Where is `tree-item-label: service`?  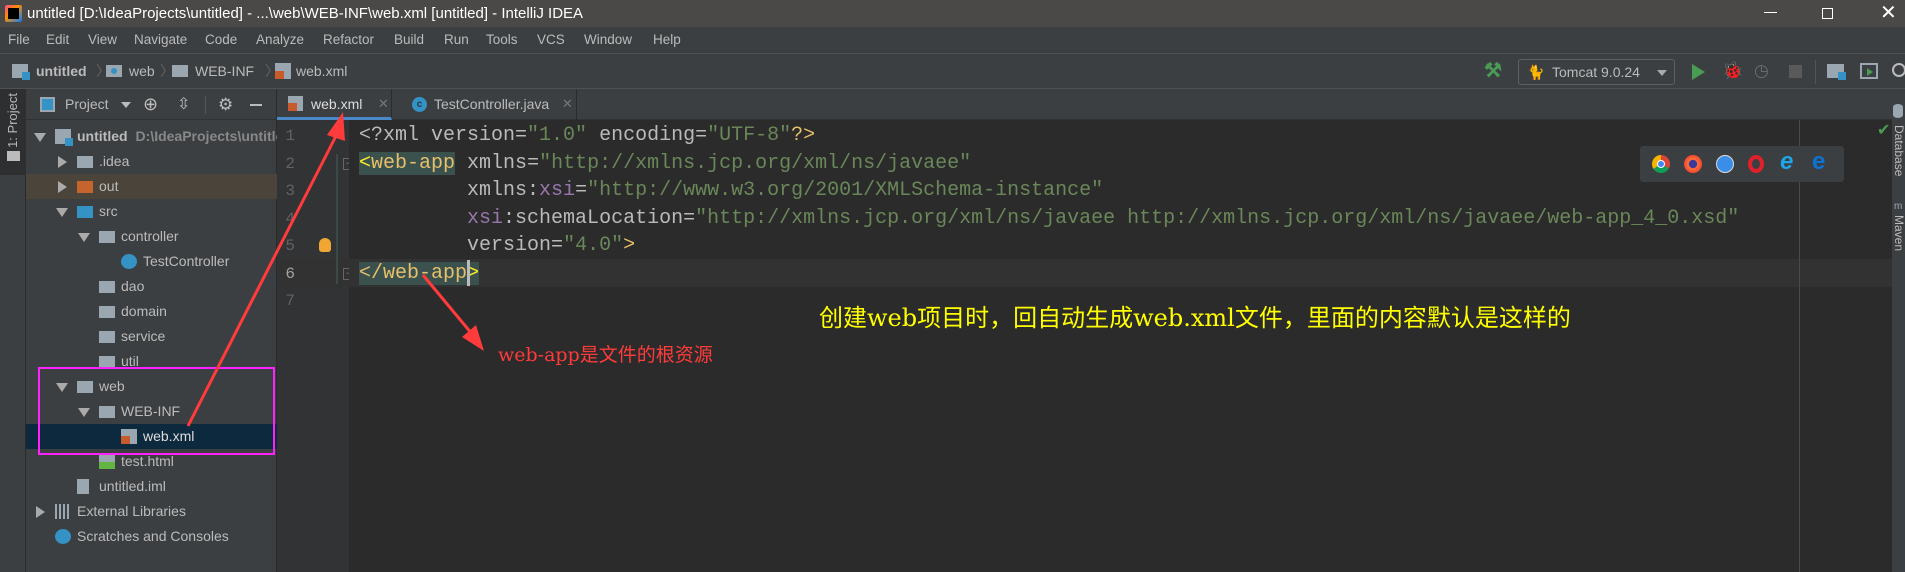
tree-item-label: service is located at coordinates (143, 336).